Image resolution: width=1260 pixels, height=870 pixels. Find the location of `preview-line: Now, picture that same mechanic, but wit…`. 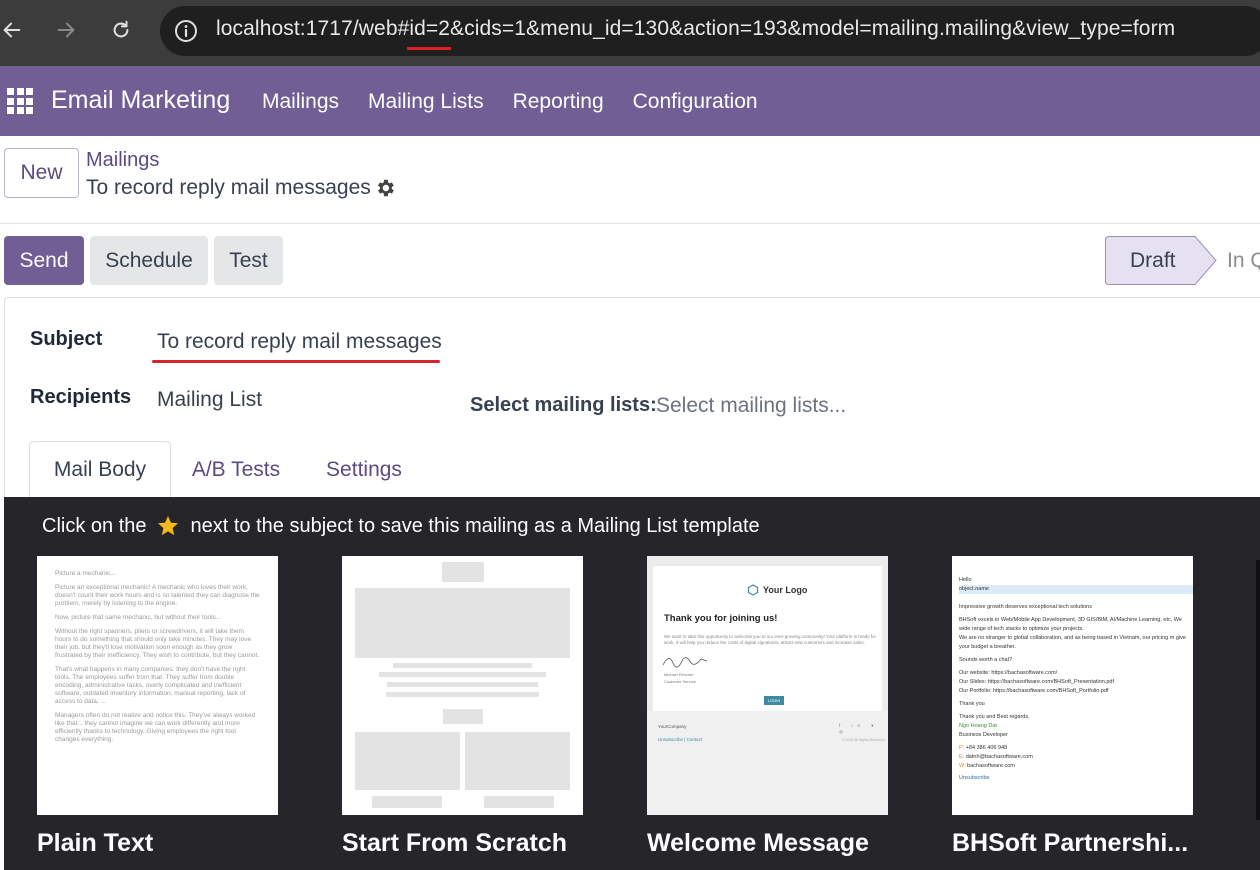

preview-line: Now, picture that same mechanic, but wit… is located at coordinates (138, 617).